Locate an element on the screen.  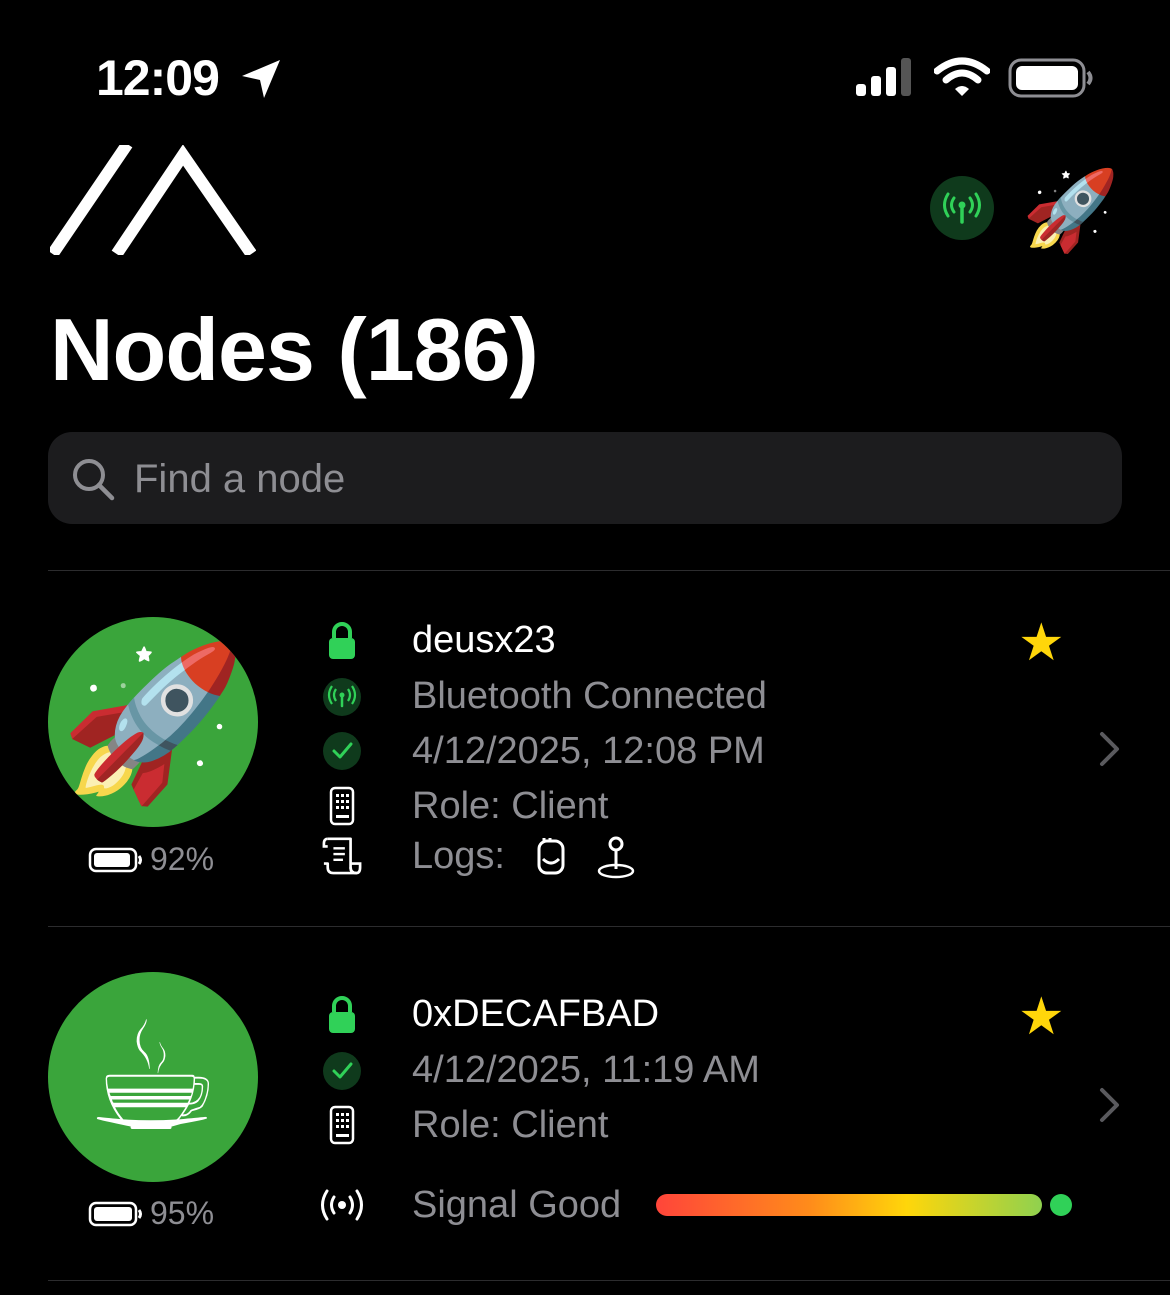
battery-percent: 92% is located at coordinates (182, 859).